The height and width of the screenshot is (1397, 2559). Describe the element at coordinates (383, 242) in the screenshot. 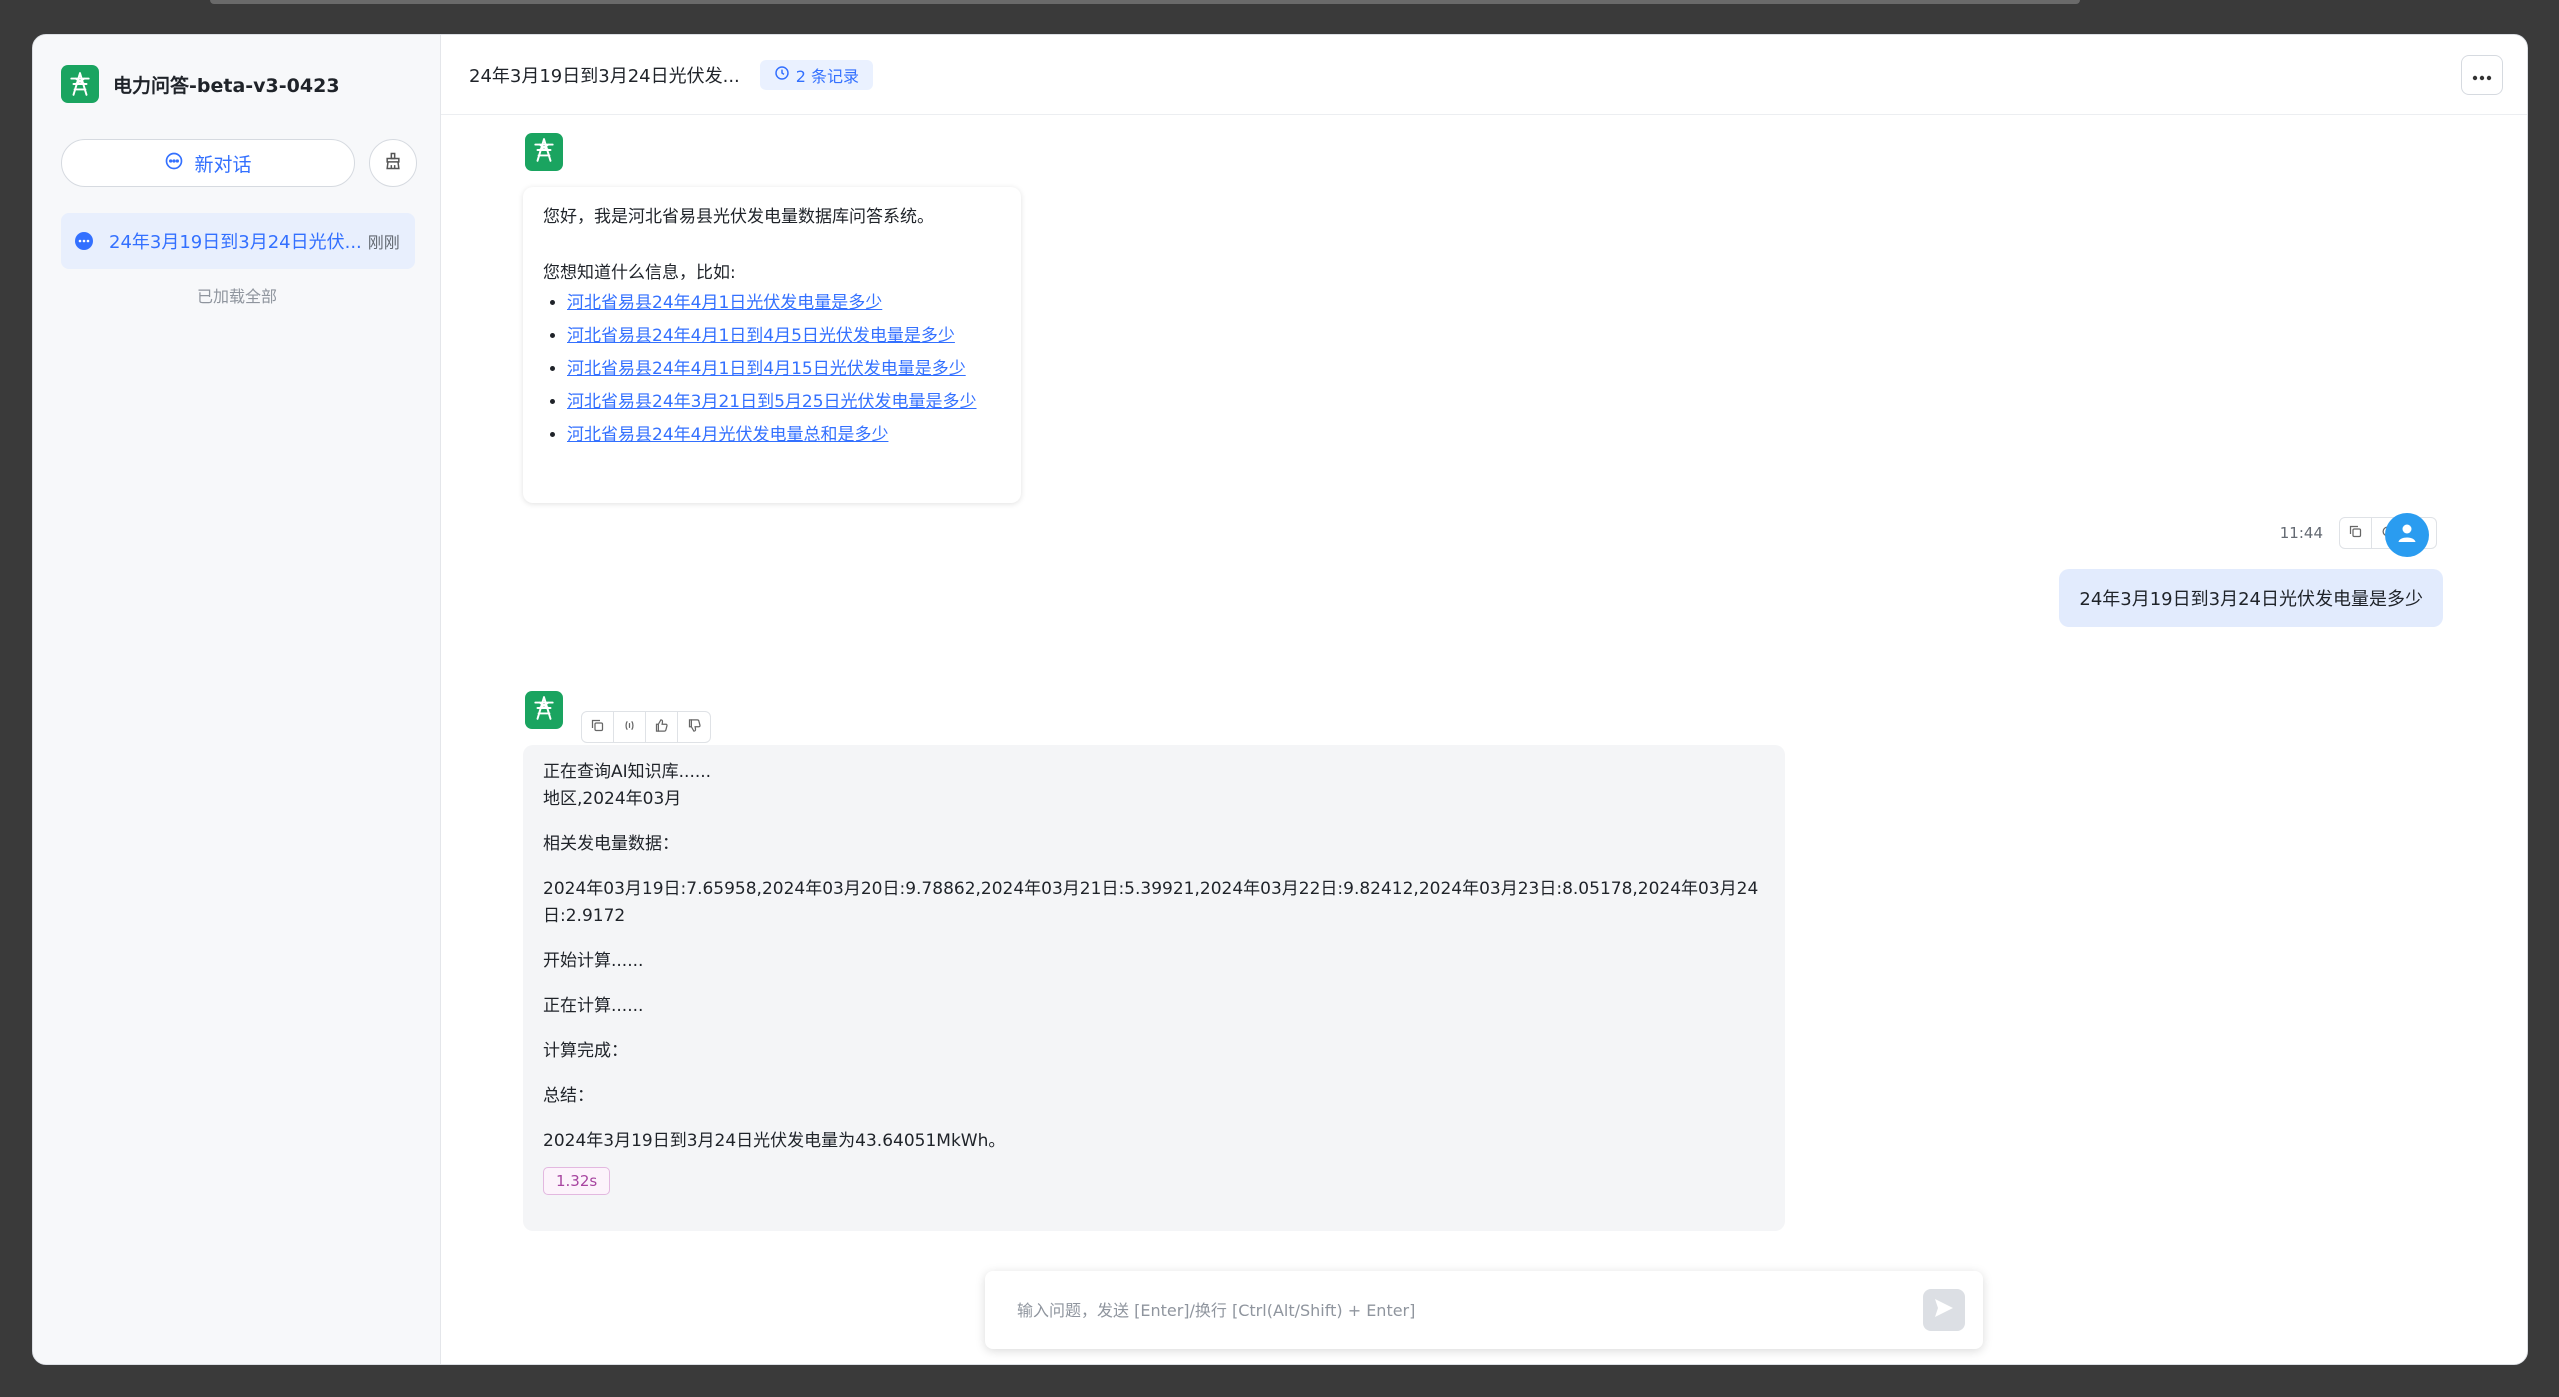

I see `history-item-time: 刚刚` at that location.